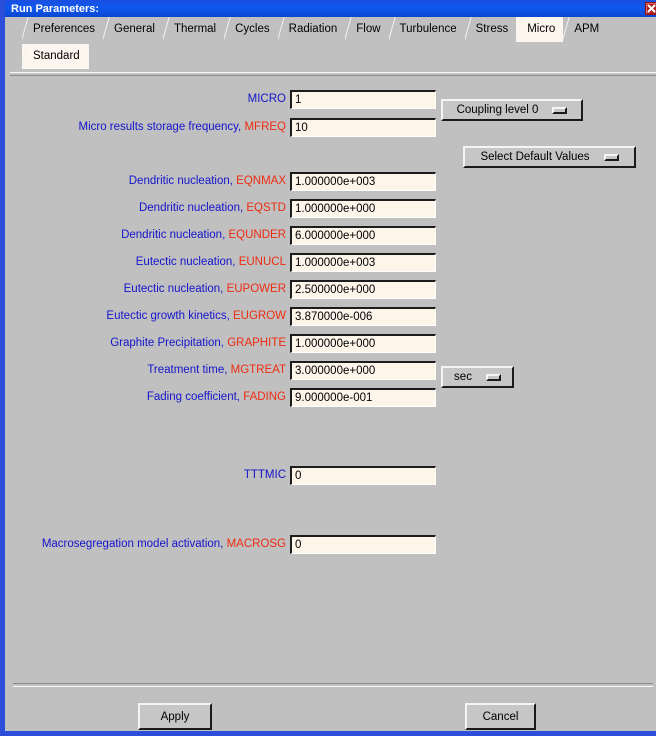 This screenshot has height=736, width=656. I want to click on field-label-variable: FADING, so click(264, 397).